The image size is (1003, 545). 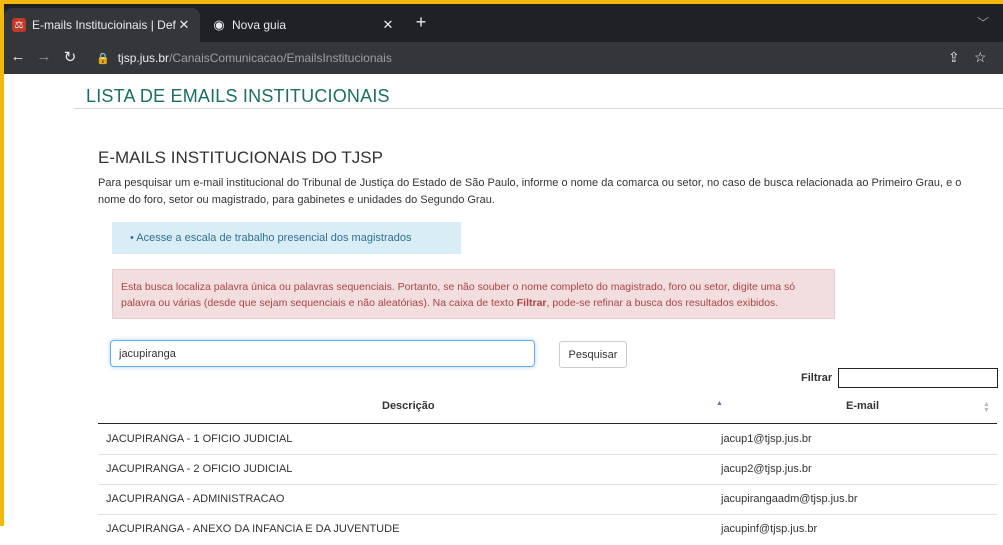 What do you see at coordinates (19, 25) in the screenshot?
I see `tjsp-favicon-icon: ⚖` at bounding box center [19, 25].